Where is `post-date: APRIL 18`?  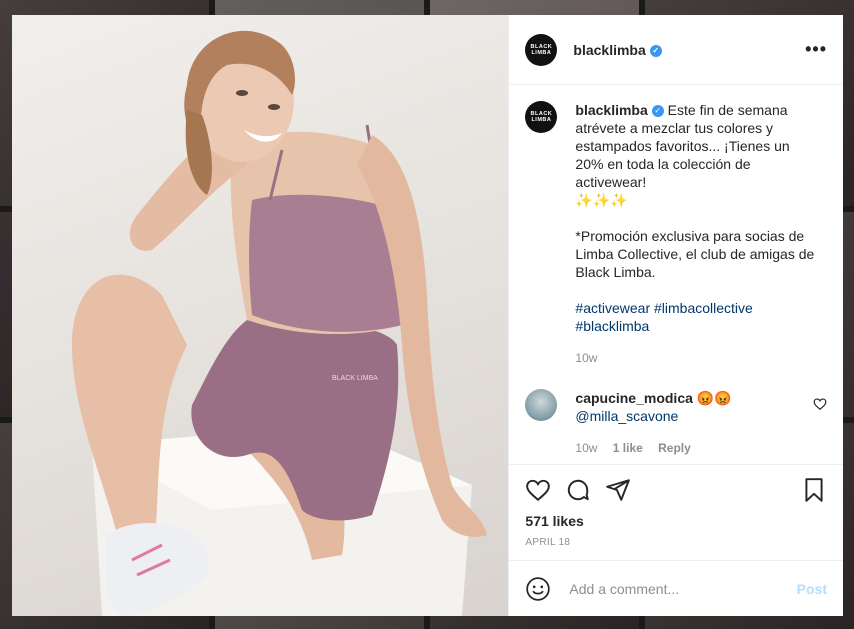
post-date: APRIL 18 is located at coordinates (676, 542).